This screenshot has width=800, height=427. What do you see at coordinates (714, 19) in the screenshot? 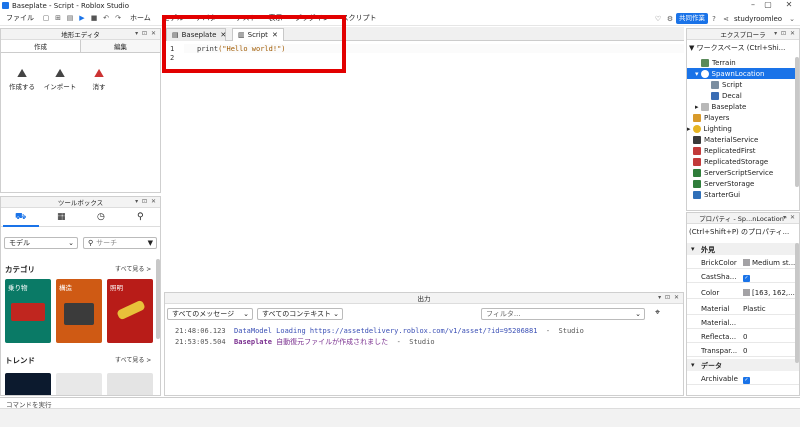
I see `help-icon: ?` at bounding box center [714, 19].